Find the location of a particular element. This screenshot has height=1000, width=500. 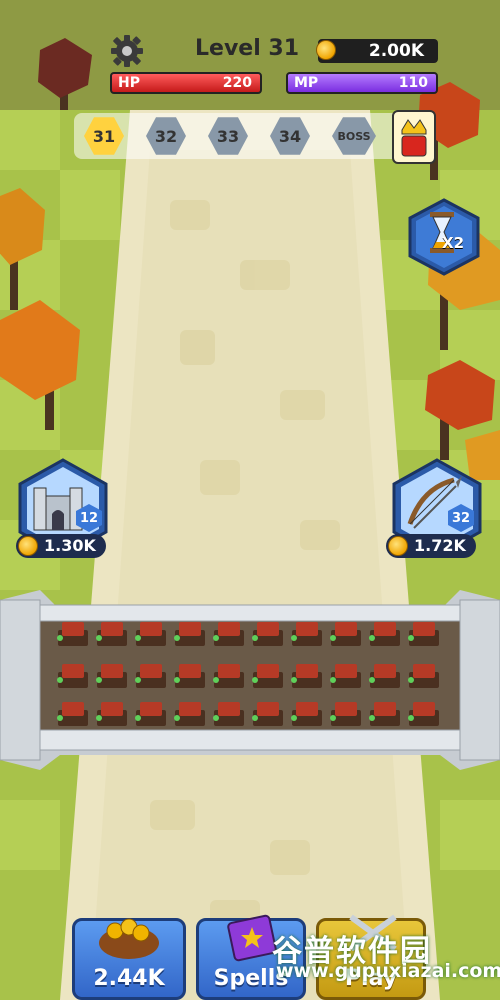

watermark-url: www.gupuxiazai.com is located at coordinates (388, 971).